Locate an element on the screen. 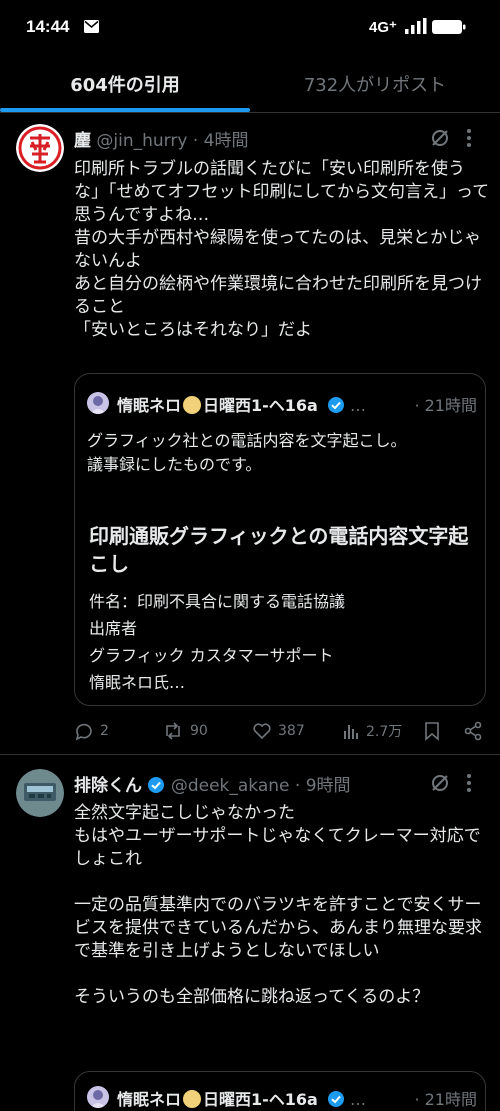  quoted-card-title: 印刷通販グラフィックとの電話内容文字起こし is located at coordinates (279, 550).